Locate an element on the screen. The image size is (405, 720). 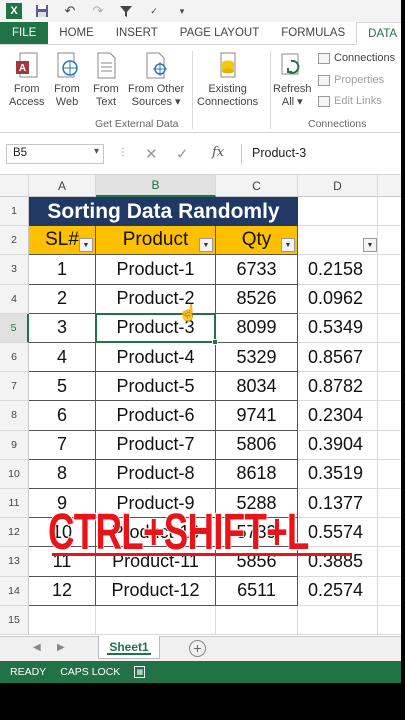
next-sheet-icon: ▶ is located at coordinates (61, 647).